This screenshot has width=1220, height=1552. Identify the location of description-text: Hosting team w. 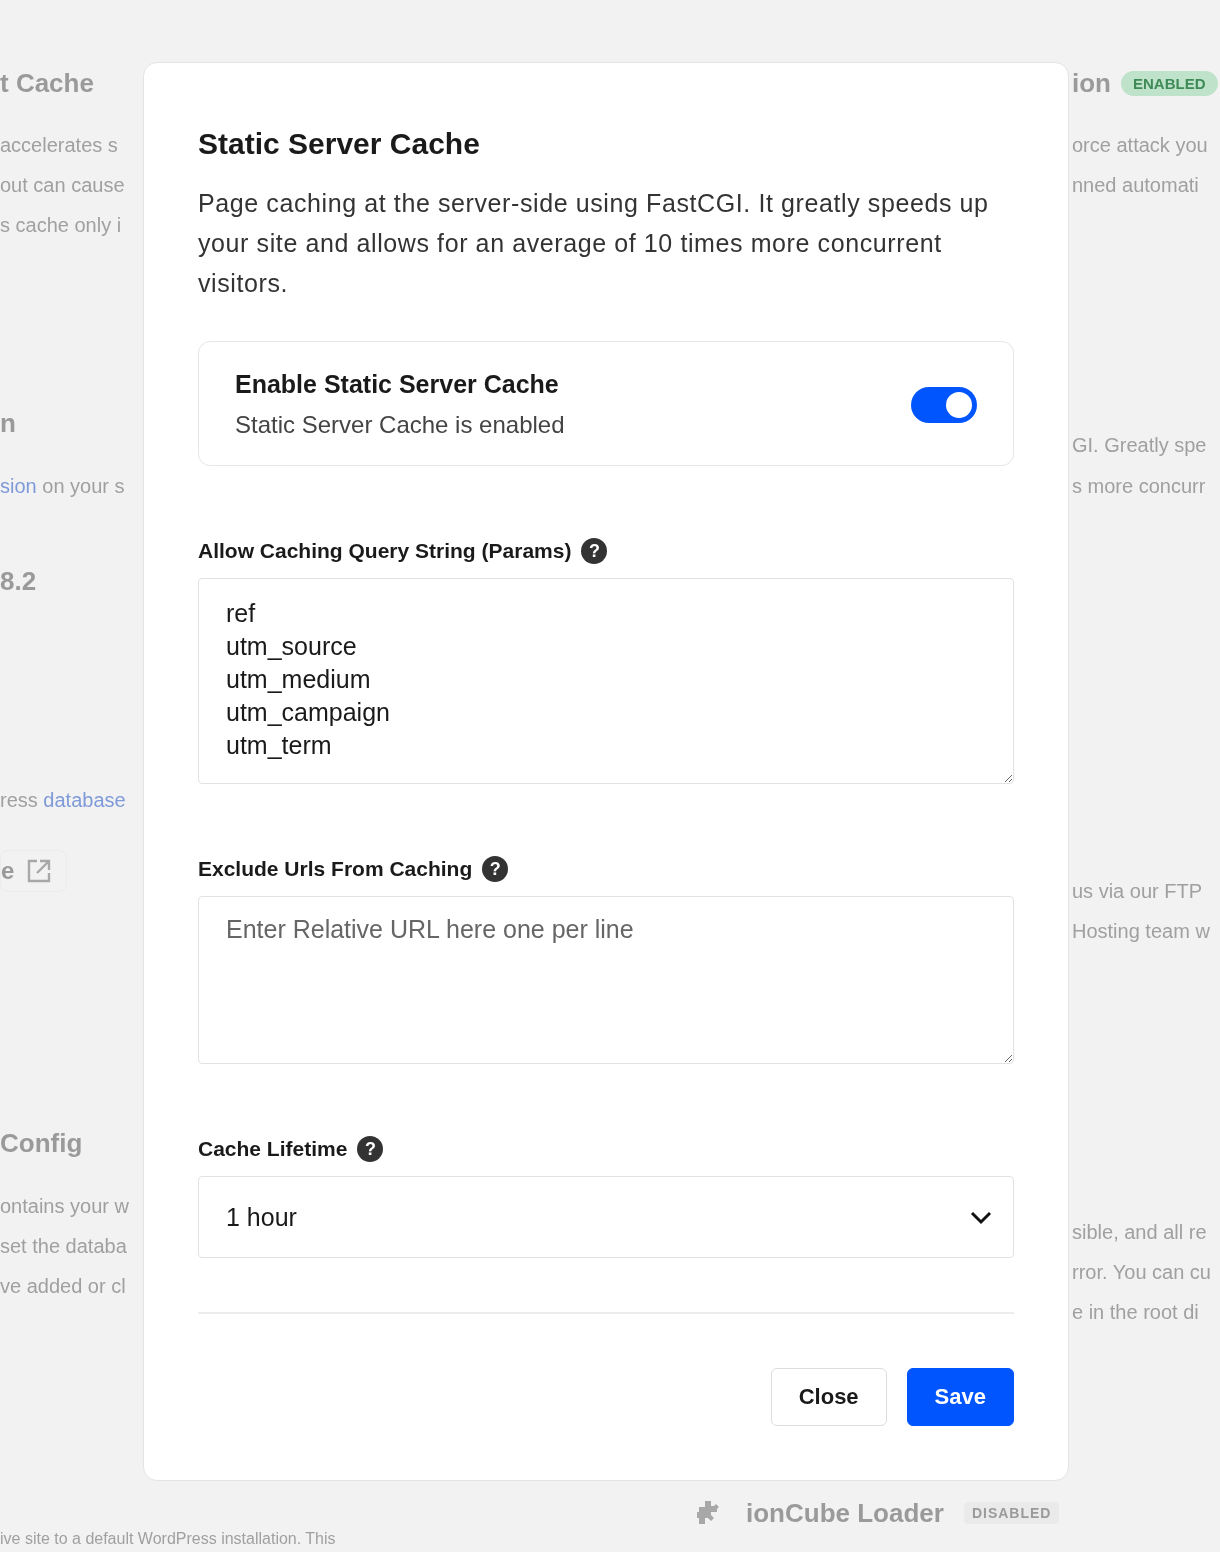
(1141, 931).